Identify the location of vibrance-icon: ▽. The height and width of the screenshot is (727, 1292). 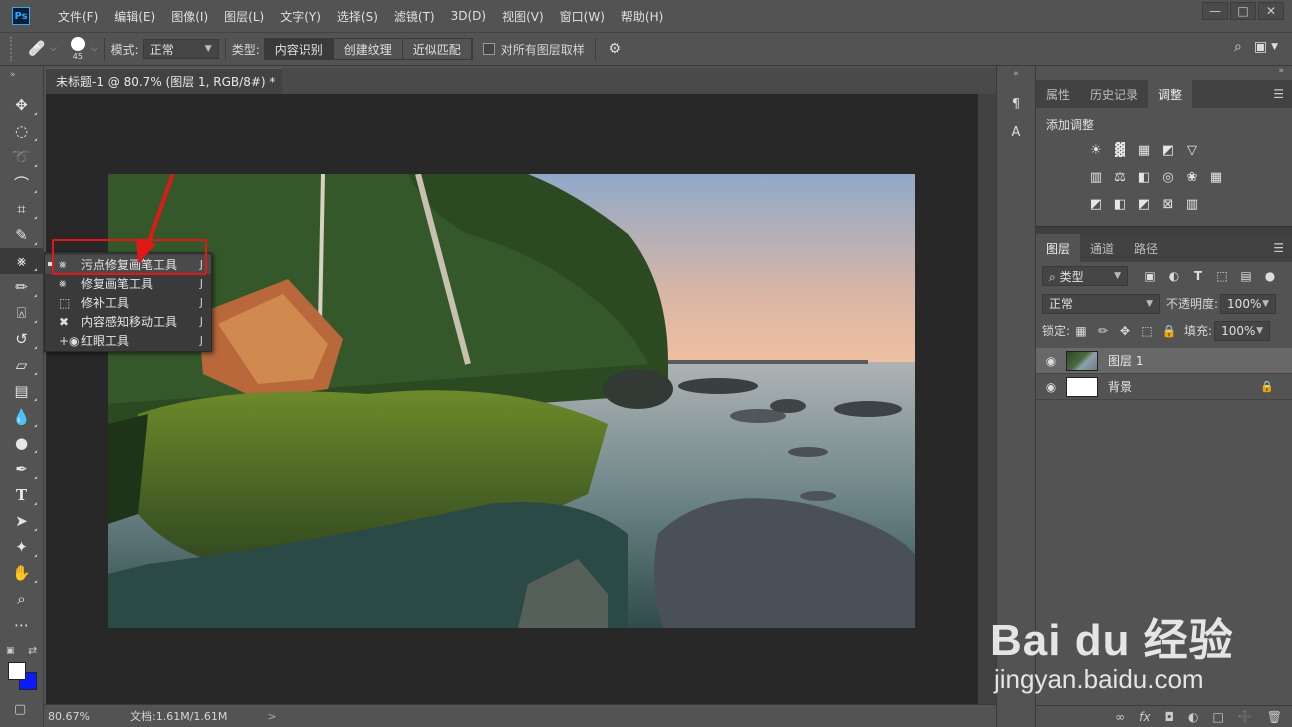
(1192, 151).